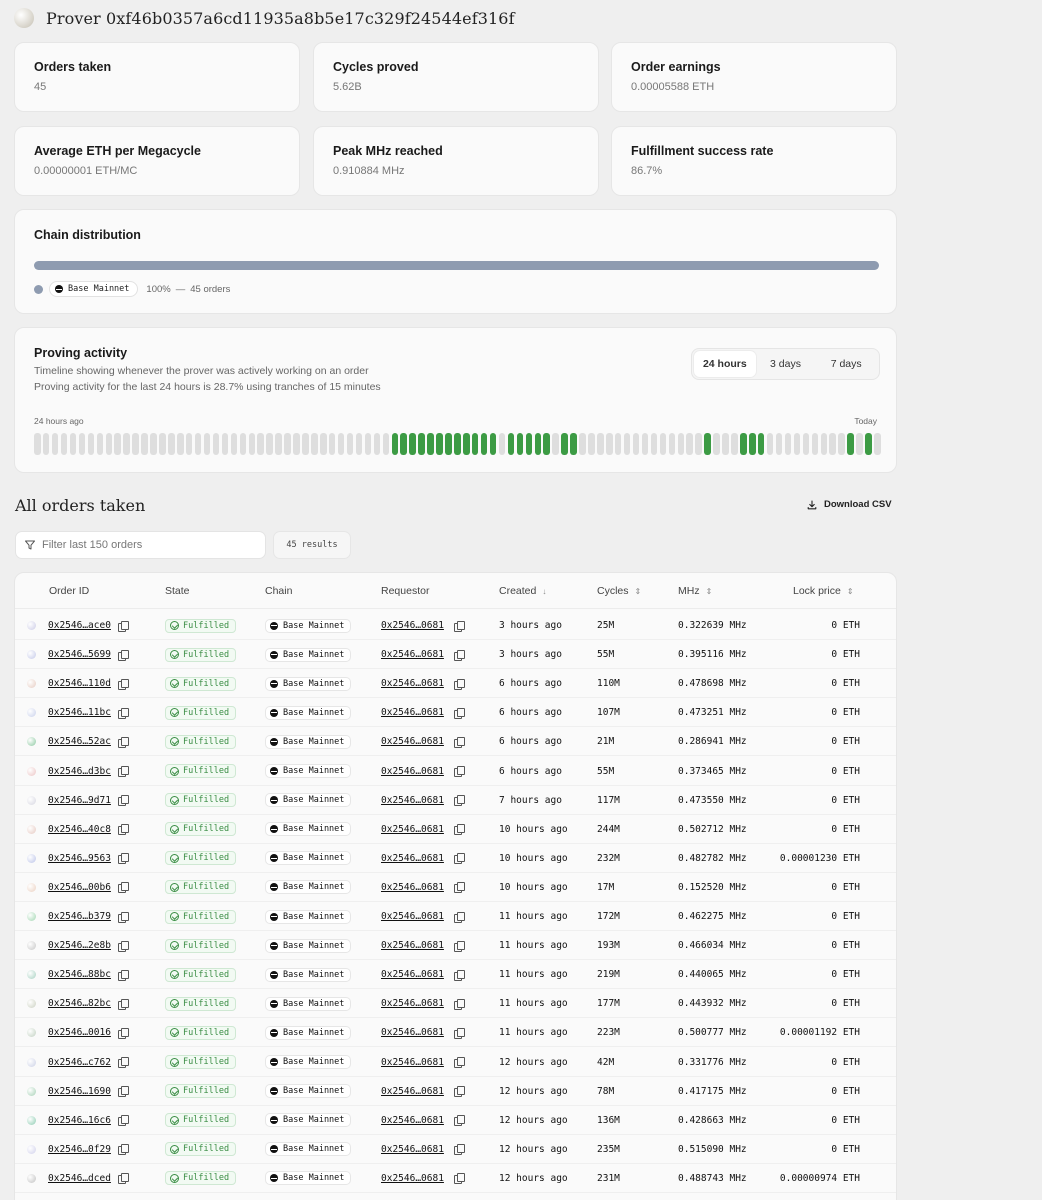 Image resolution: width=1042 pixels, height=1200 pixels. What do you see at coordinates (79, 1178) in the screenshot?
I see `order-id-link: 0x2546…dced` at bounding box center [79, 1178].